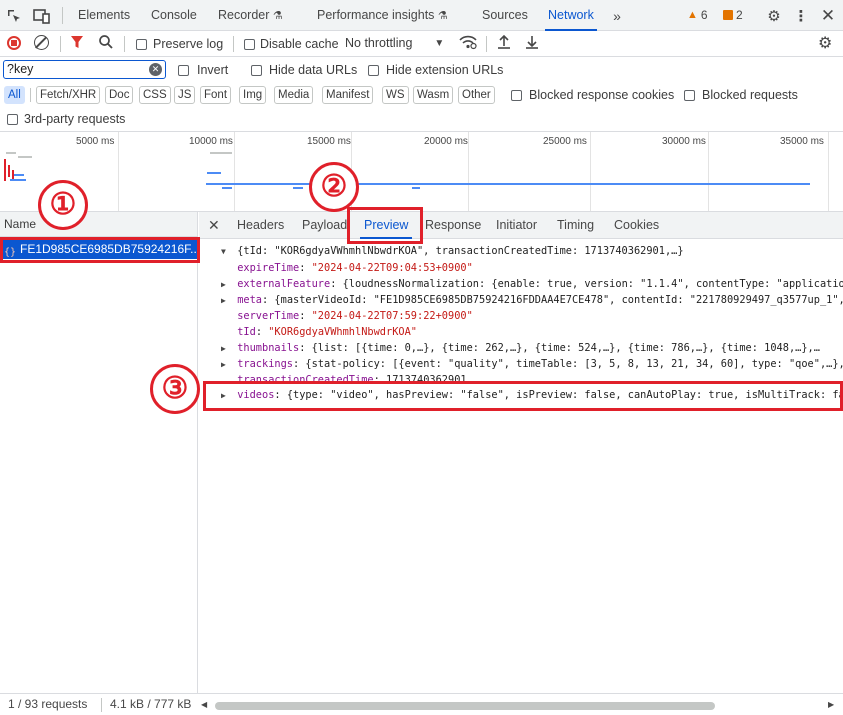 This screenshot has height=715, width=843. I want to click on tab-timing: Timing, so click(575, 225).